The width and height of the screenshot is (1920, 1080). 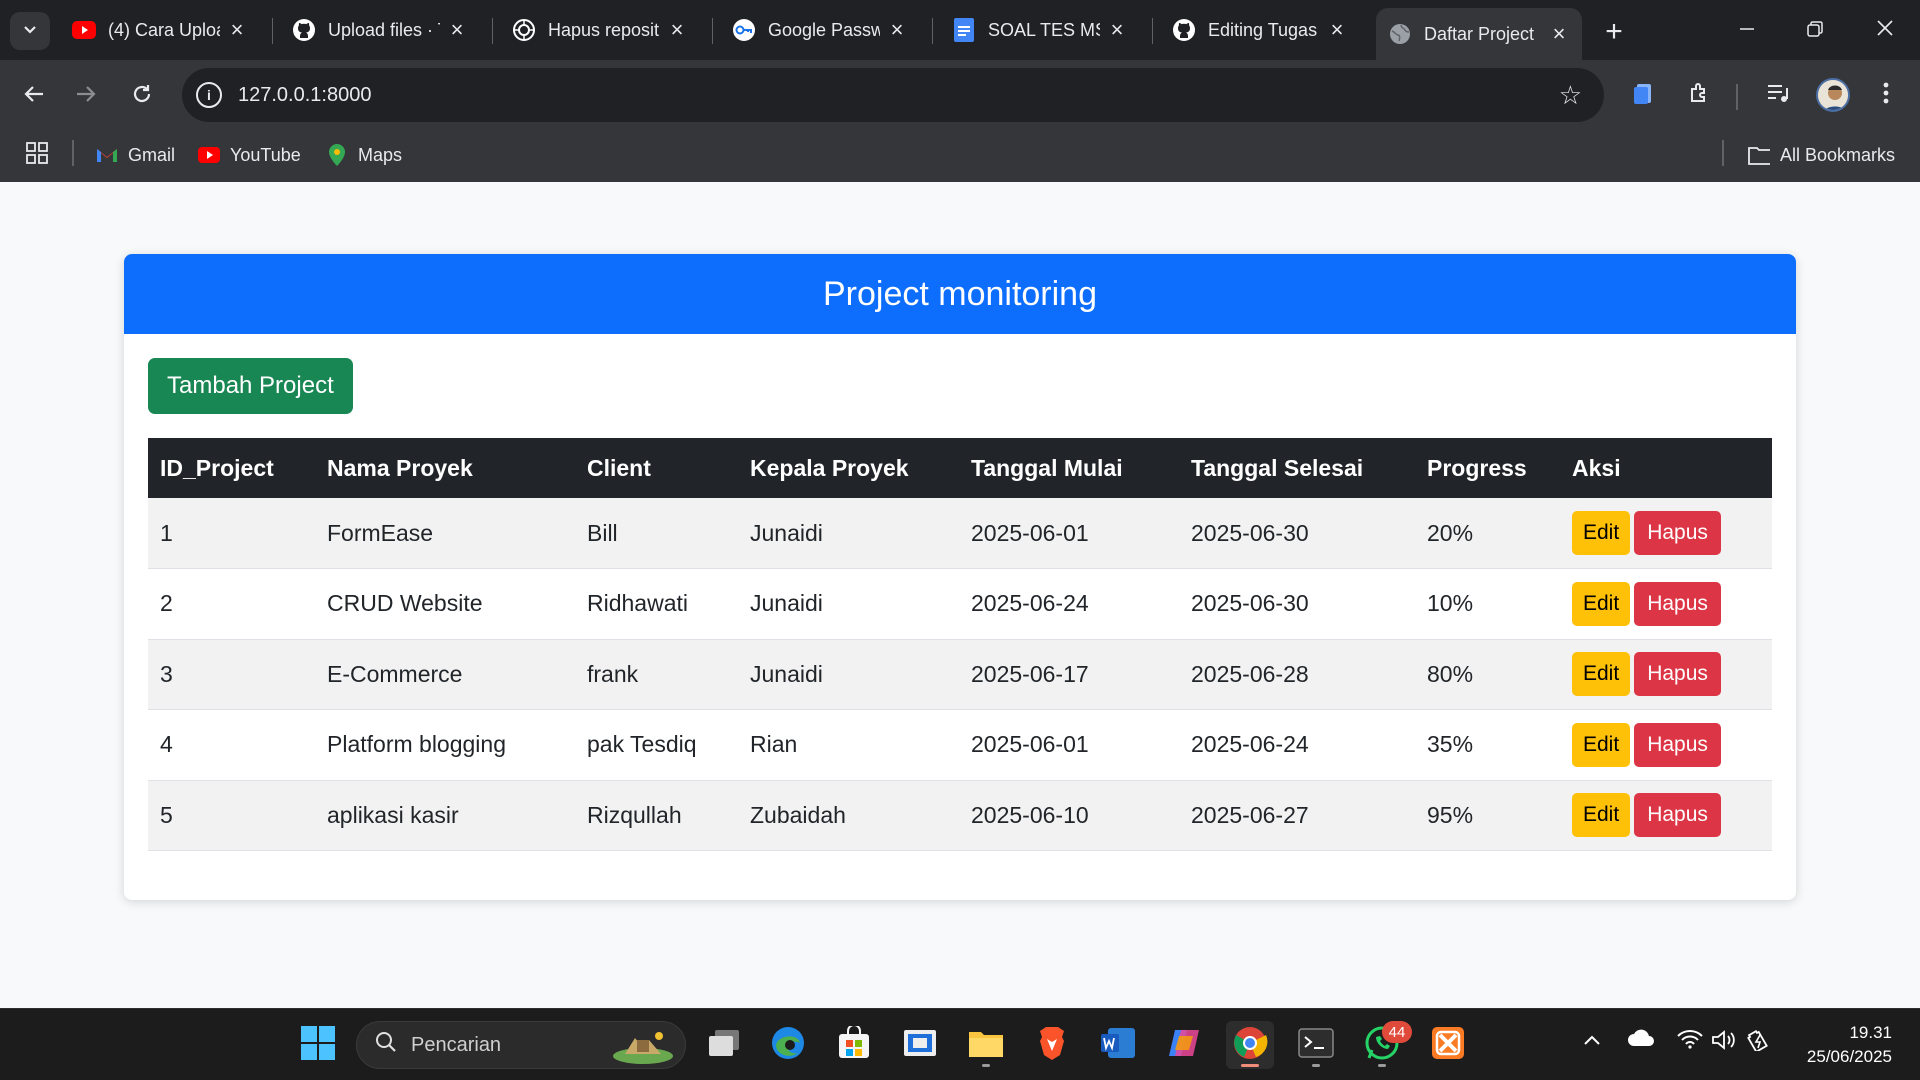 I want to click on app-button, so click(x=920, y=1045).